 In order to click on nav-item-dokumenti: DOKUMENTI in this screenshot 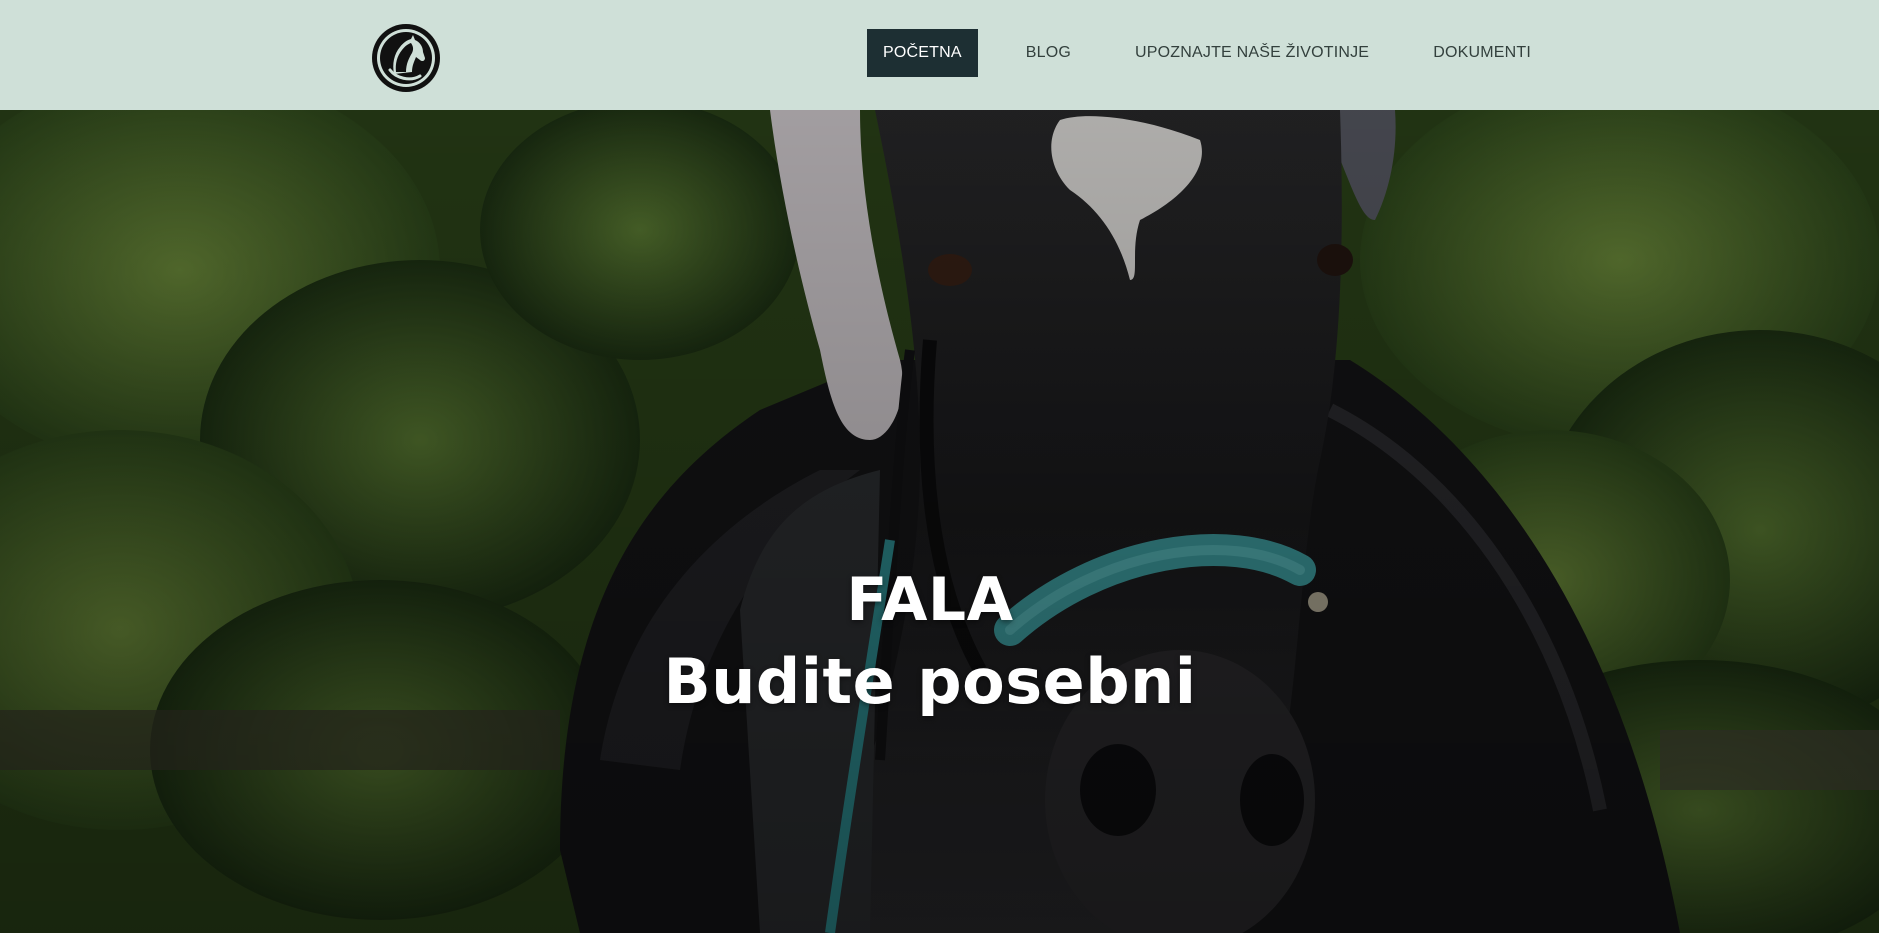, I will do `click(1482, 53)`.